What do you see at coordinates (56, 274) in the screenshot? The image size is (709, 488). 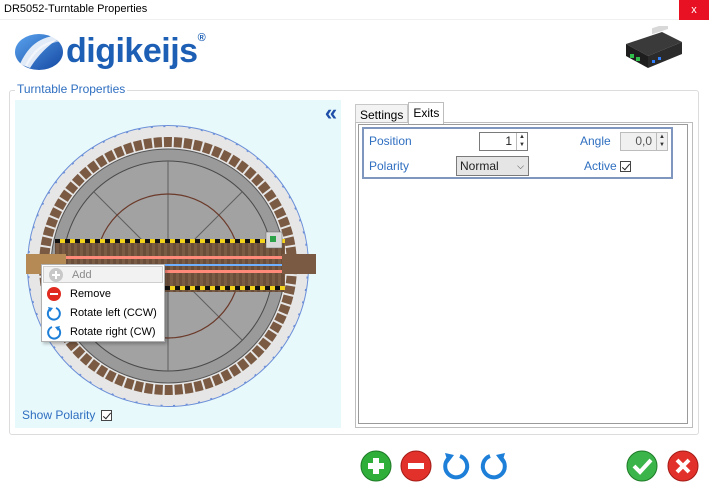 I see `add-icon` at bounding box center [56, 274].